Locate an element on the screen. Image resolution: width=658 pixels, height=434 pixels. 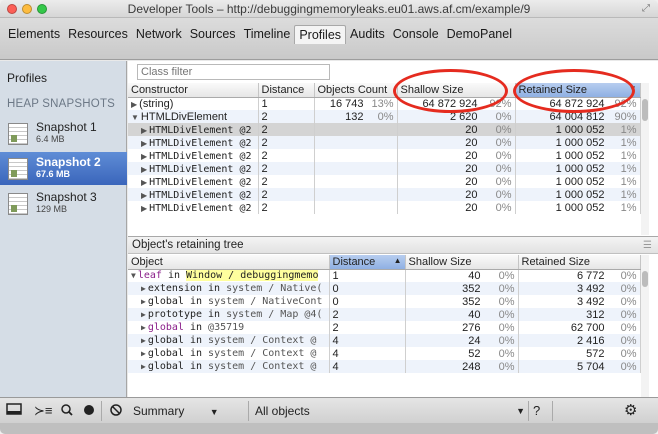
close-window-button is located at coordinates (12, 9).